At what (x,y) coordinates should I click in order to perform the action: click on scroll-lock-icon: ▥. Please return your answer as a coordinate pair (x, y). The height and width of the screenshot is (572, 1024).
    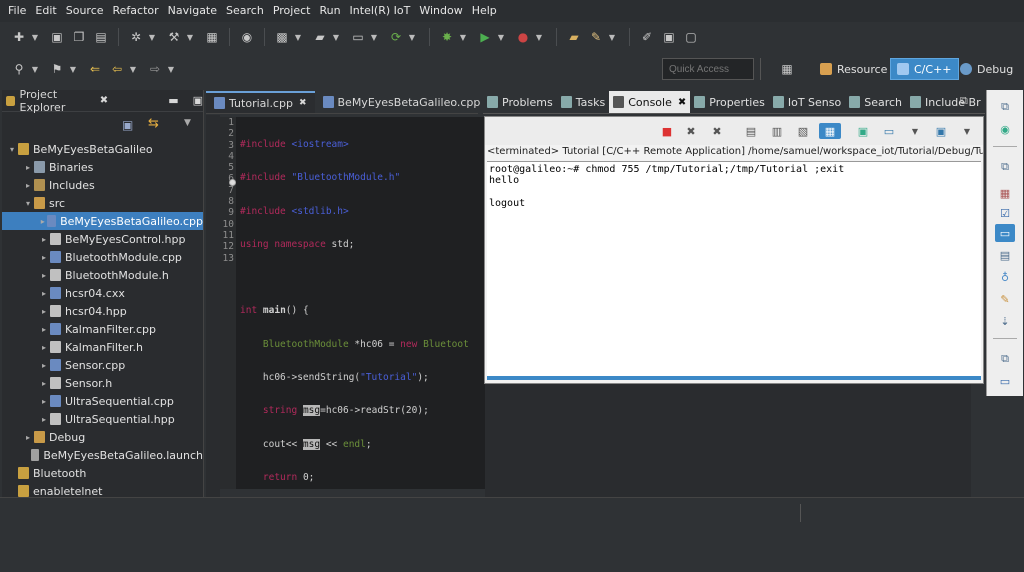
    Looking at the image, I should click on (777, 131).